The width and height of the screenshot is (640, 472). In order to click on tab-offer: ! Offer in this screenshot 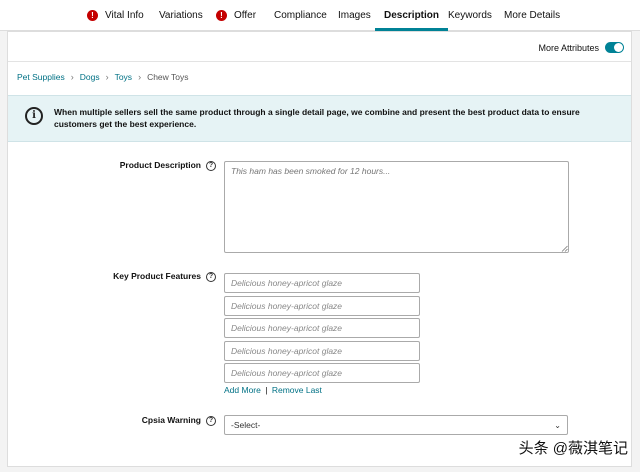, I will do `click(236, 15)`.